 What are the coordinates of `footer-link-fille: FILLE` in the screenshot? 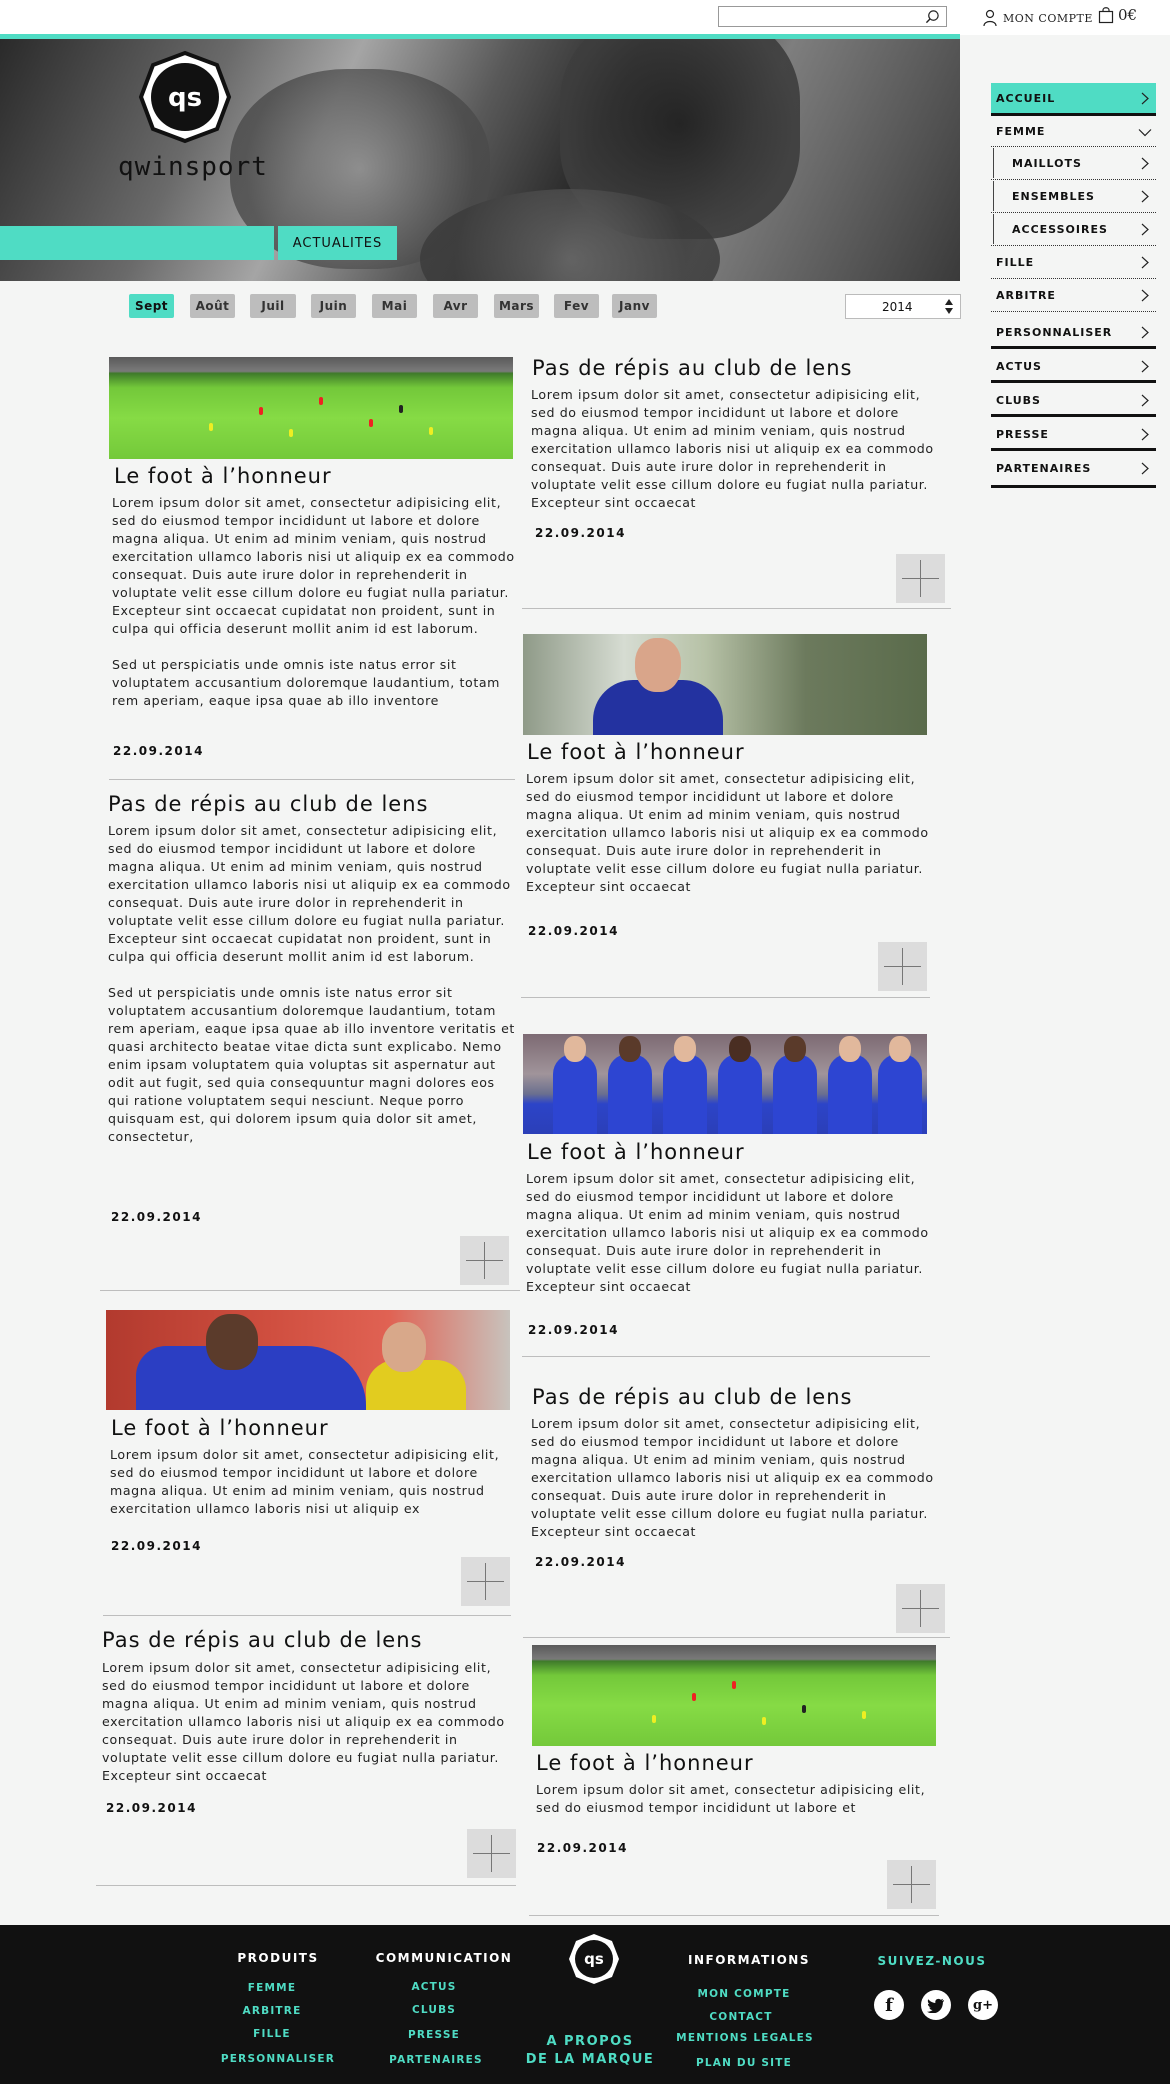 It's located at (272, 2034).